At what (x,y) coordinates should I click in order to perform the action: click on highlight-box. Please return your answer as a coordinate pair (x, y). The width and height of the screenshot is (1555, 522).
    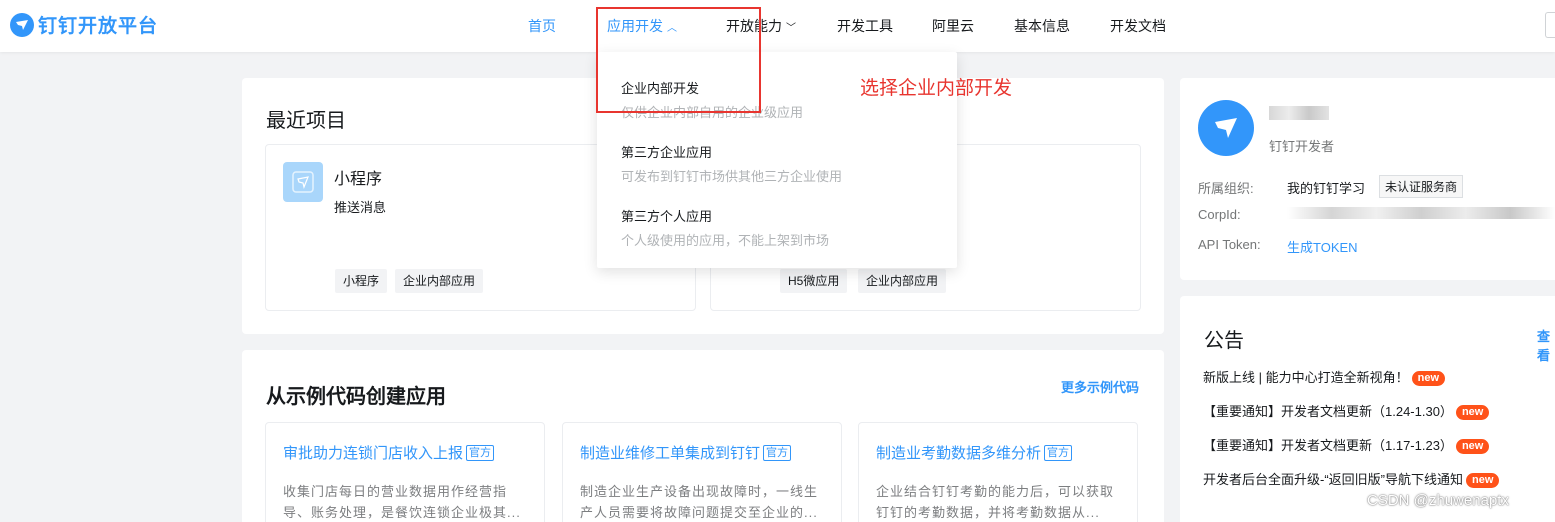
    Looking at the image, I should click on (678, 60).